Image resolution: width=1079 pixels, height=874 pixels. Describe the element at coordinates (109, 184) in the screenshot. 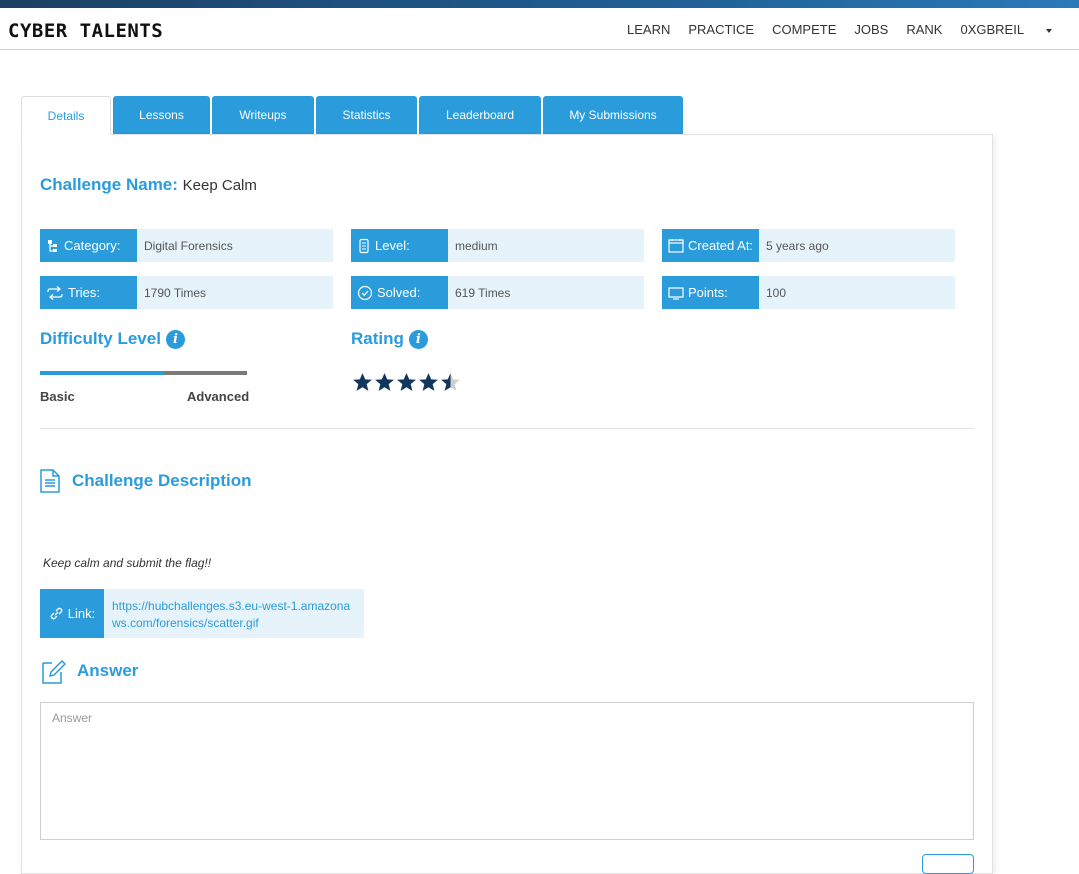

I see `challenge-name-label: Challenge Name:` at that location.